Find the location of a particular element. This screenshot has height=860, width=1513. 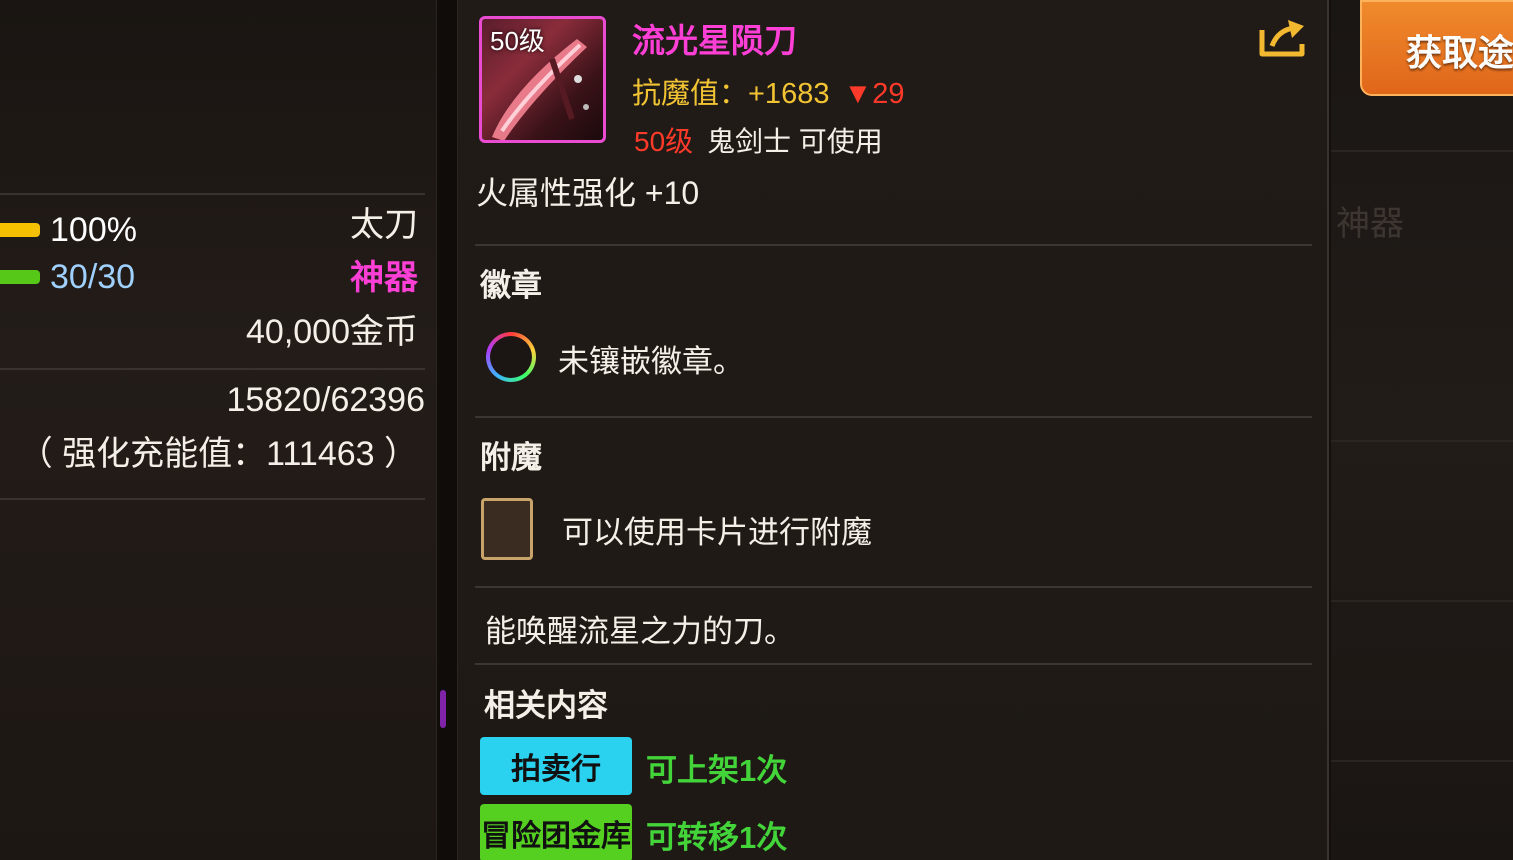

side-panel is located at coordinates (1422, 430).